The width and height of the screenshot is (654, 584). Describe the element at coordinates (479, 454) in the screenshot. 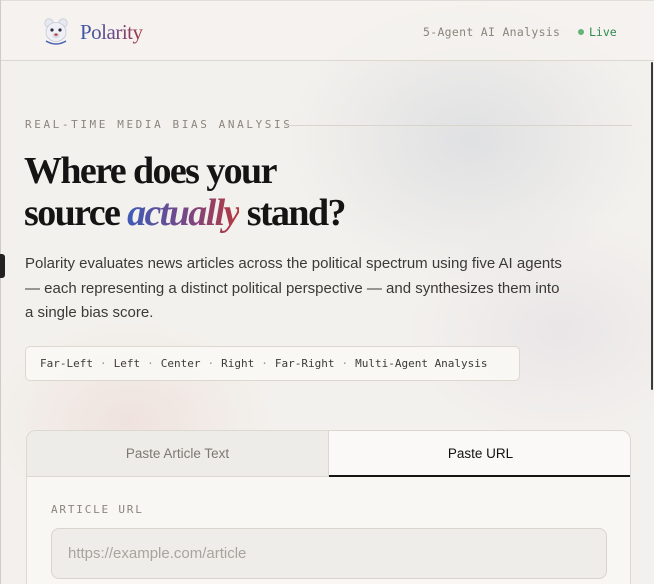

I see `tab-paste-url: Paste URL` at that location.